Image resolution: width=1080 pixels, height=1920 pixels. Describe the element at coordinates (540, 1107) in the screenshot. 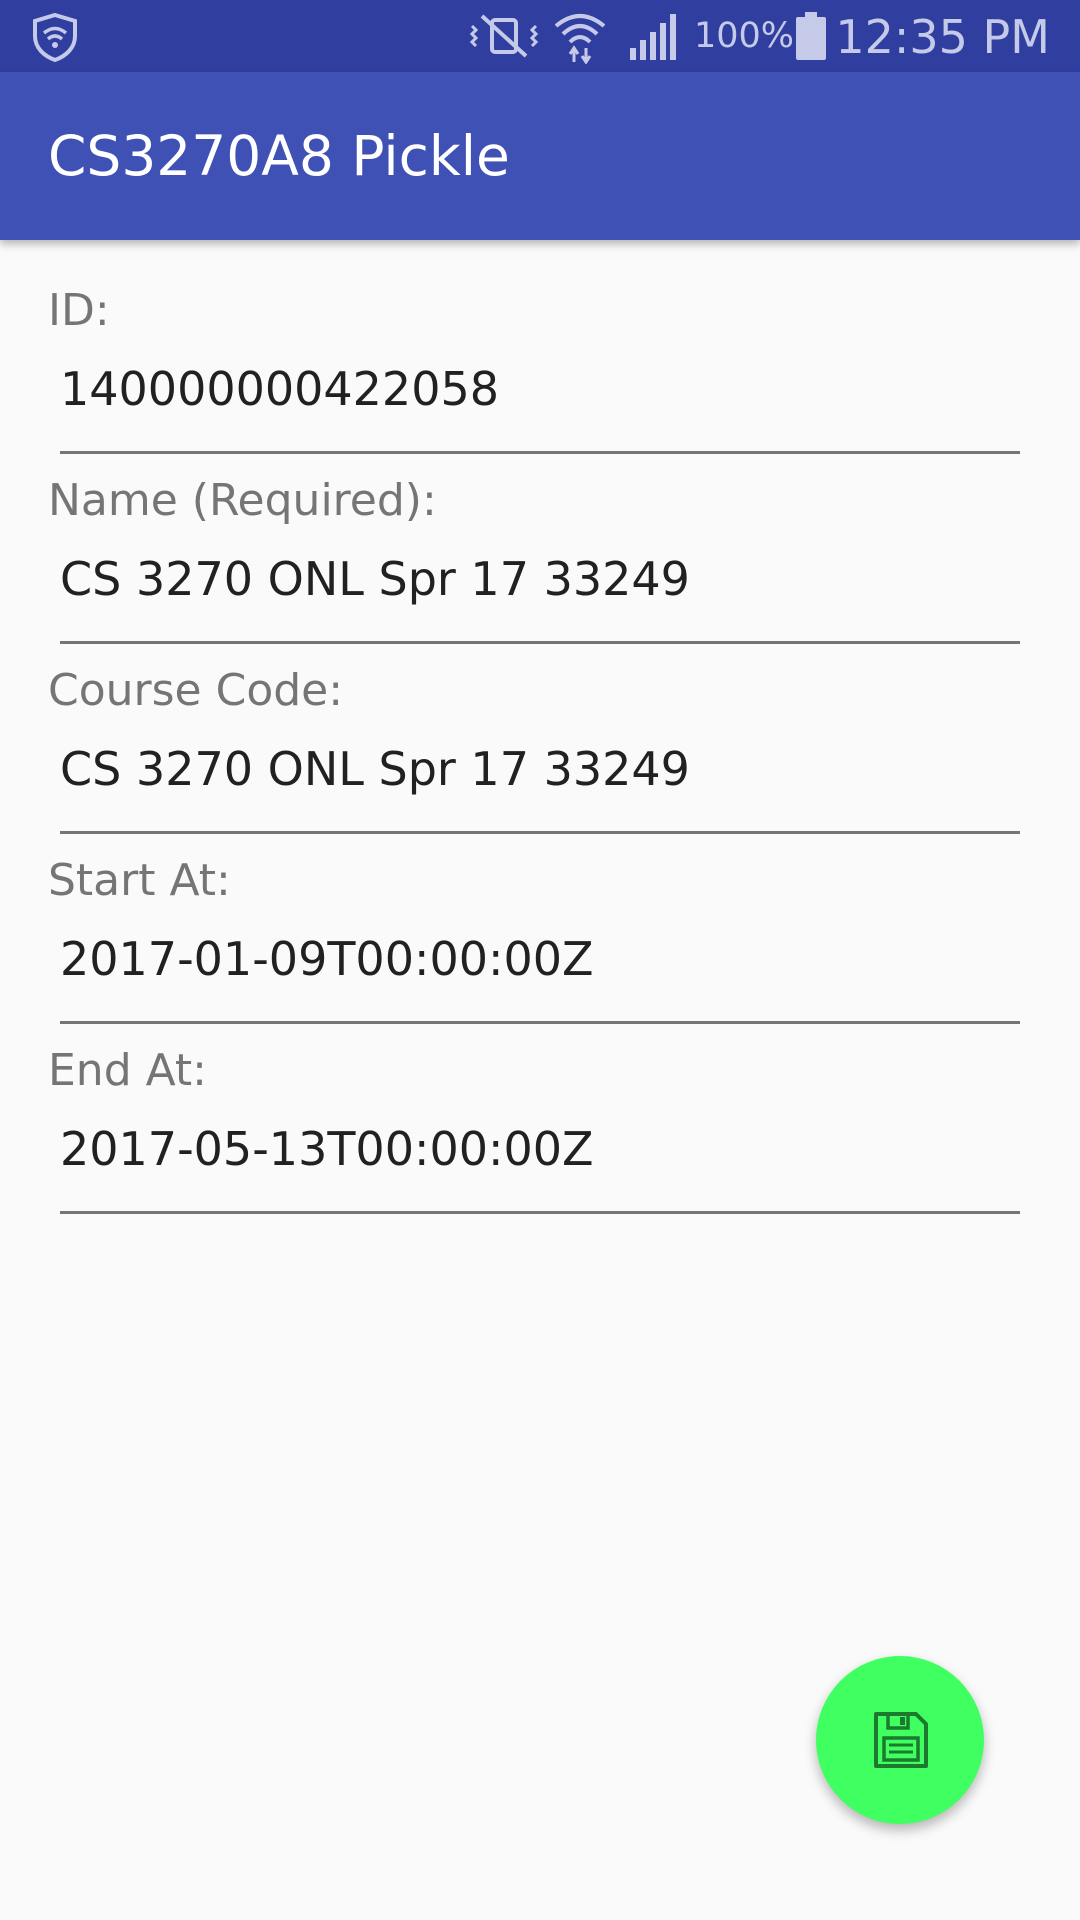

I see `end-at-field: End At:` at that location.